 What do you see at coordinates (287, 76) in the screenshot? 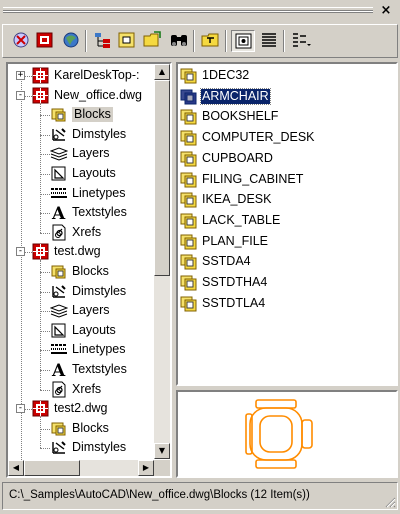
I see `block-list-item: 1DEC32` at bounding box center [287, 76].